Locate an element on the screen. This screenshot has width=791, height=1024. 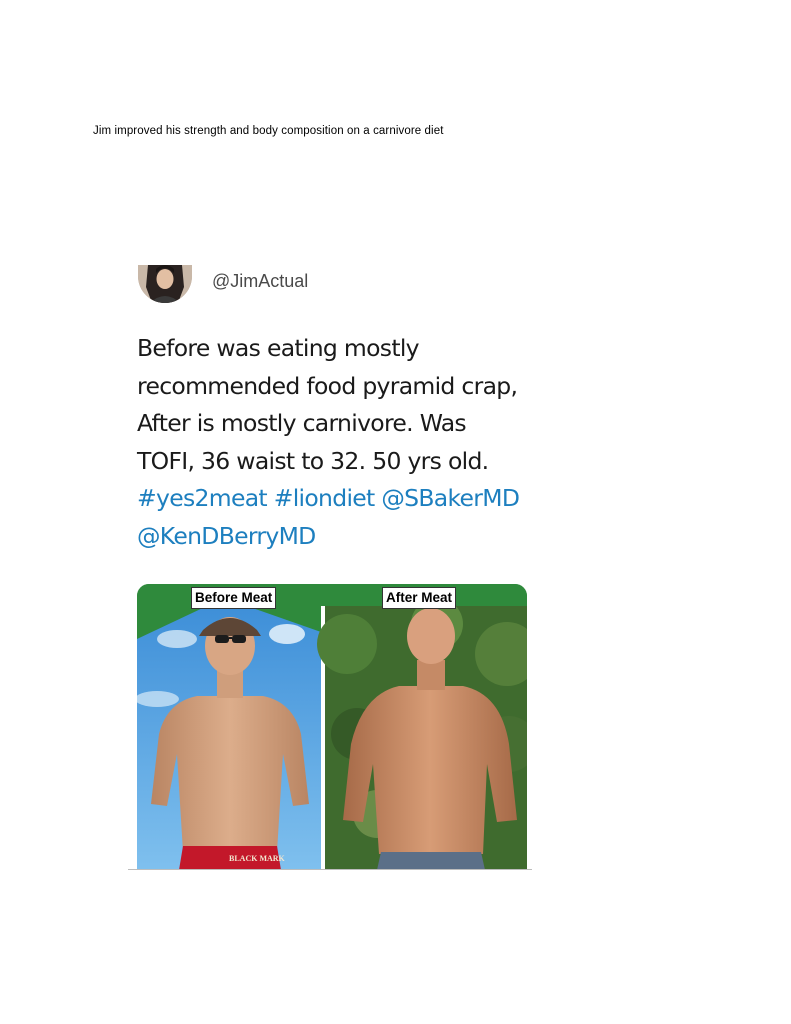
before-label: Before Meat is located at coordinates (234, 598).